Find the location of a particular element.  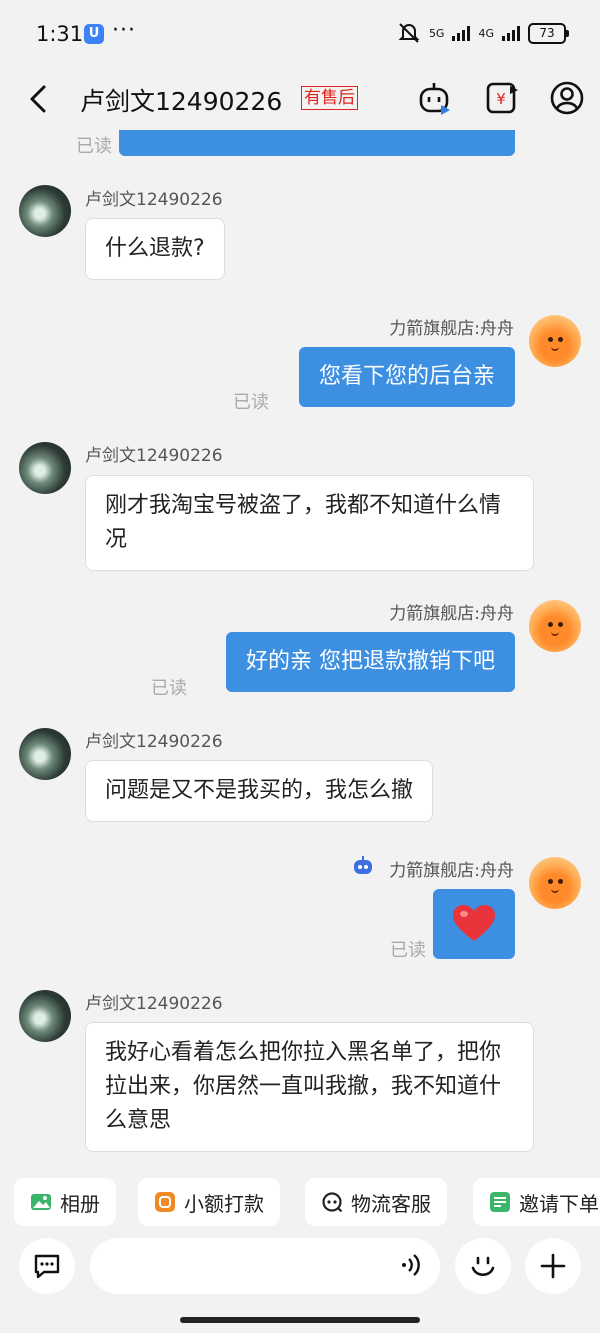

quick-reply-button is located at coordinates (47, 1266).